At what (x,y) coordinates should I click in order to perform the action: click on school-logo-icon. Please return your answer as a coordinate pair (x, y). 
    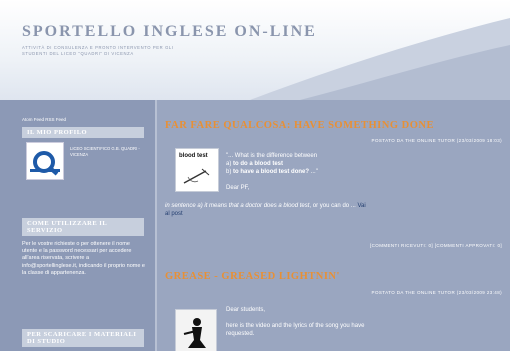
    Looking at the image, I should click on (45, 163).